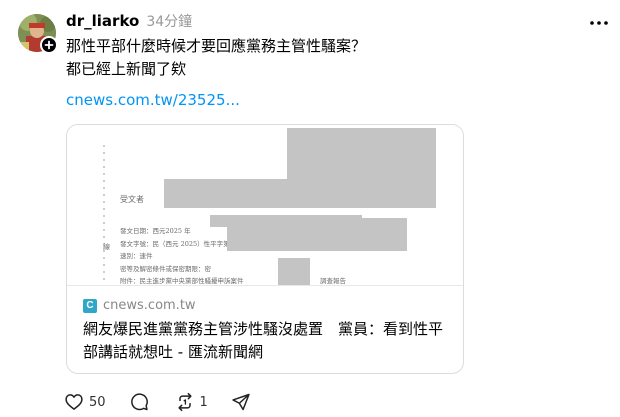 This screenshot has width=620, height=417. I want to click on post-text-line: 都已經上新聞了欸, so click(126, 69).